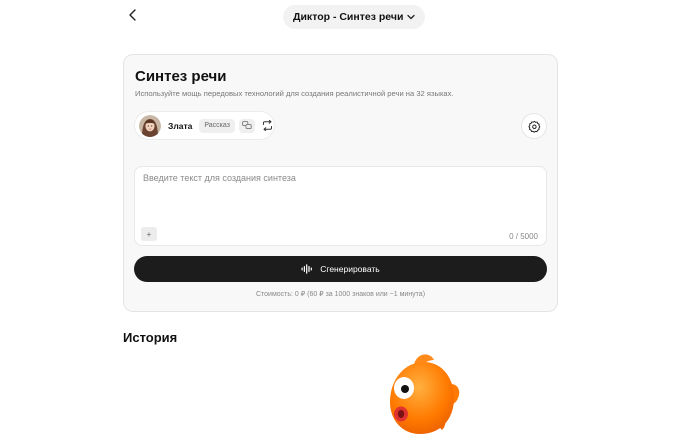 The image size is (700, 440). What do you see at coordinates (181, 76) in the screenshot?
I see `card-title: Синтез речи` at bounding box center [181, 76].